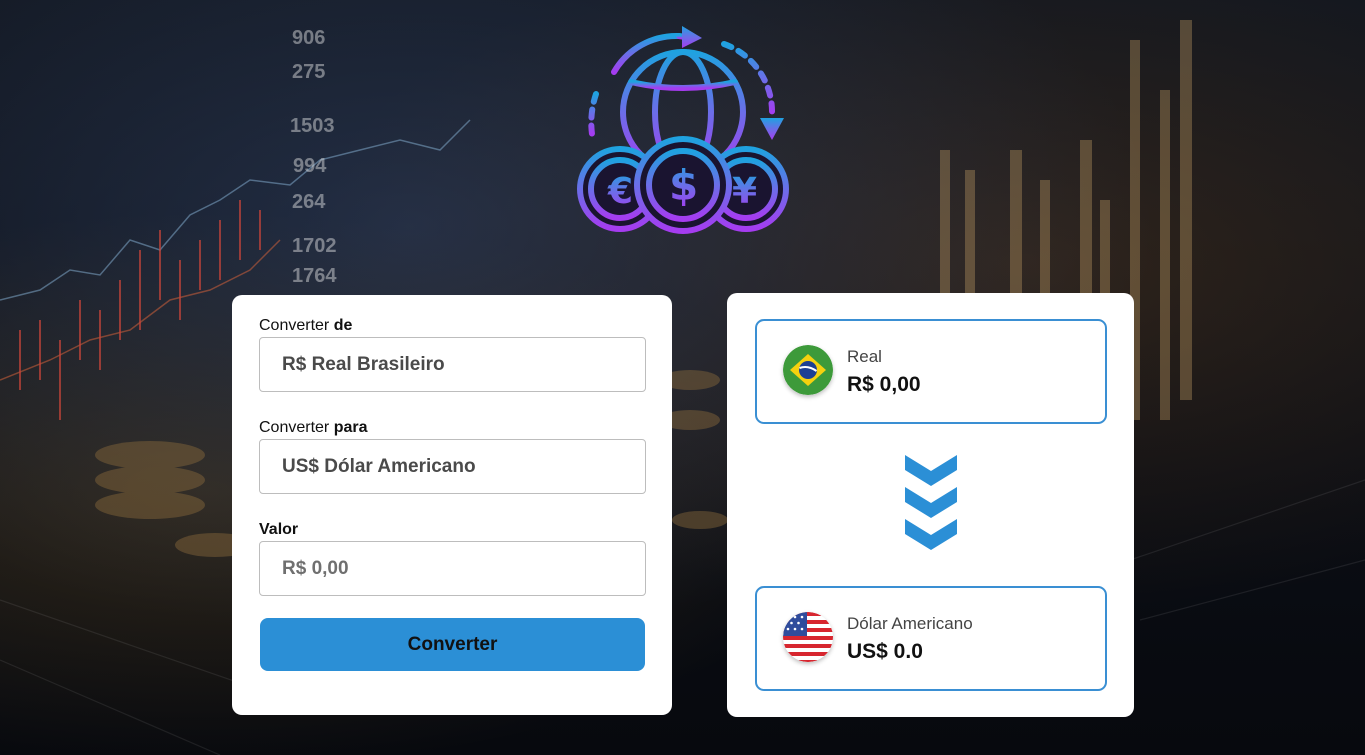 This screenshot has height=755, width=1365. Describe the element at coordinates (452, 364) in the screenshot. I see `from-currency-select: R$ Real Brasileiro` at that location.